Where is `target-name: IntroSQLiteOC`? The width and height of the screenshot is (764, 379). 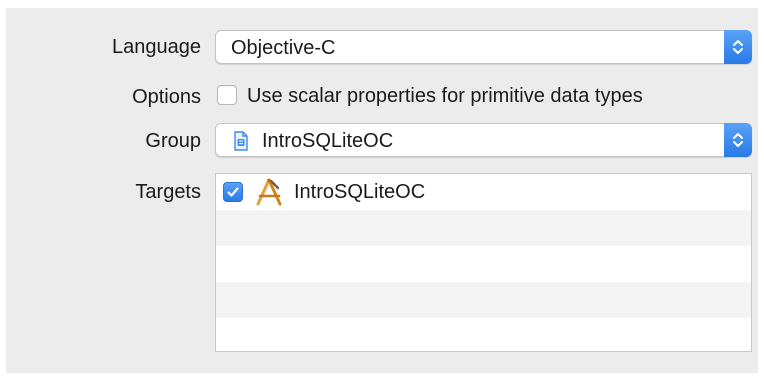
target-name: IntroSQLiteOC is located at coordinates (360, 192).